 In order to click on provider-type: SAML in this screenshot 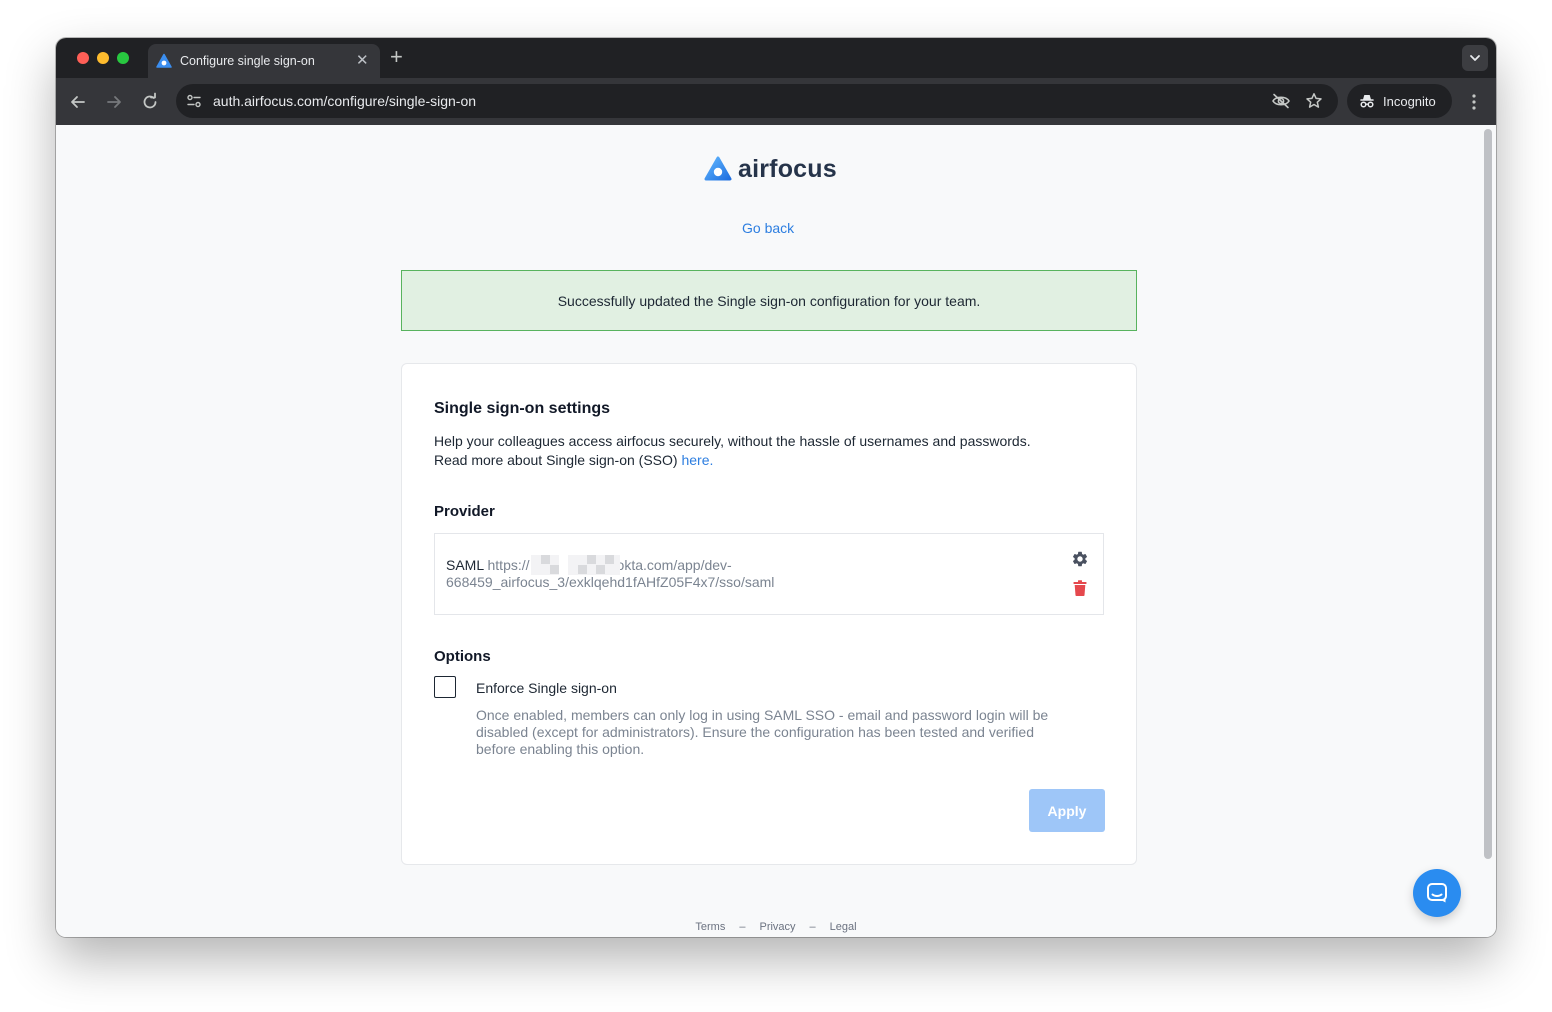, I will do `click(465, 565)`.